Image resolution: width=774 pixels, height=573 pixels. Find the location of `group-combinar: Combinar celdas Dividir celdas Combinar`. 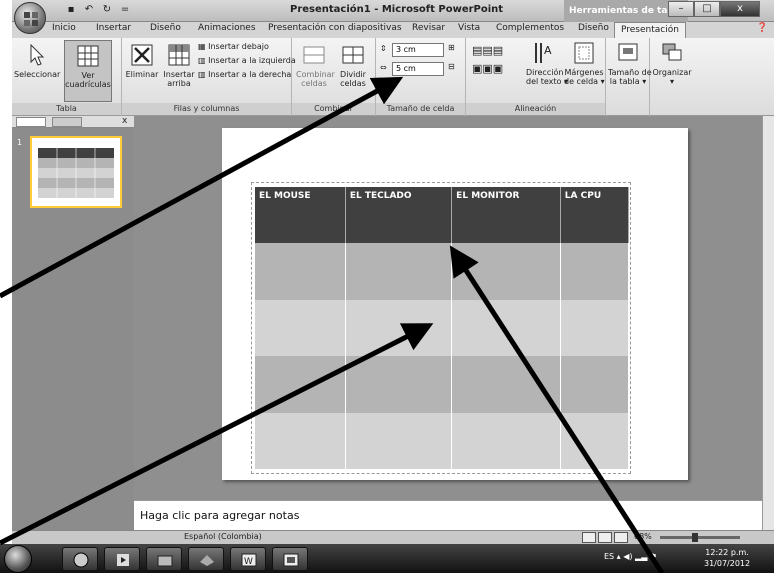

group-combinar: Combinar celdas Dividir celdas Combinar is located at coordinates (334, 77).